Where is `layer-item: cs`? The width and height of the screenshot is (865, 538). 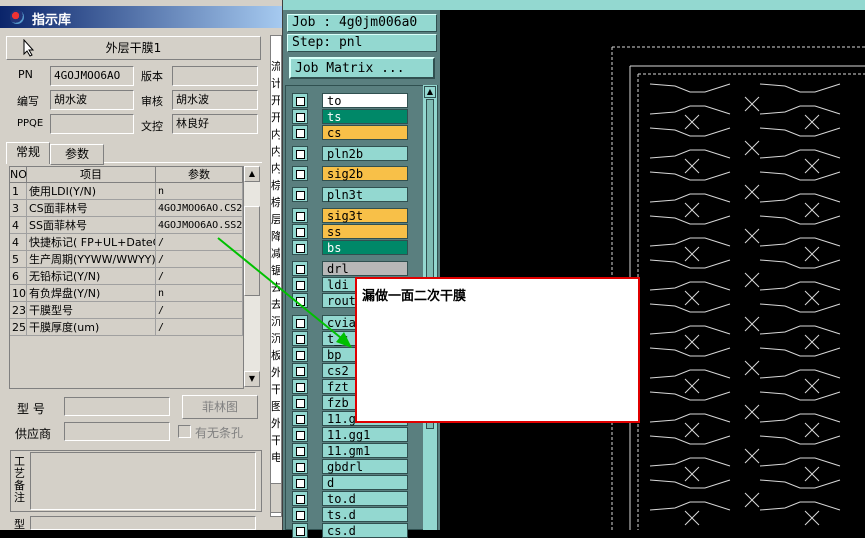 layer-item: cs is located at coordinates (365, 132).